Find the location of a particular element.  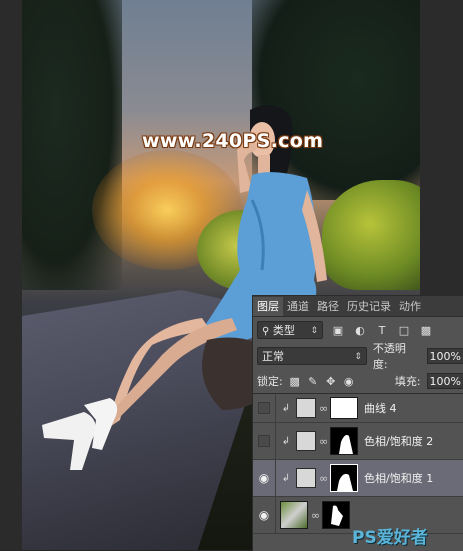

lock-label: 锁定: is located at coordinates (270, 381).